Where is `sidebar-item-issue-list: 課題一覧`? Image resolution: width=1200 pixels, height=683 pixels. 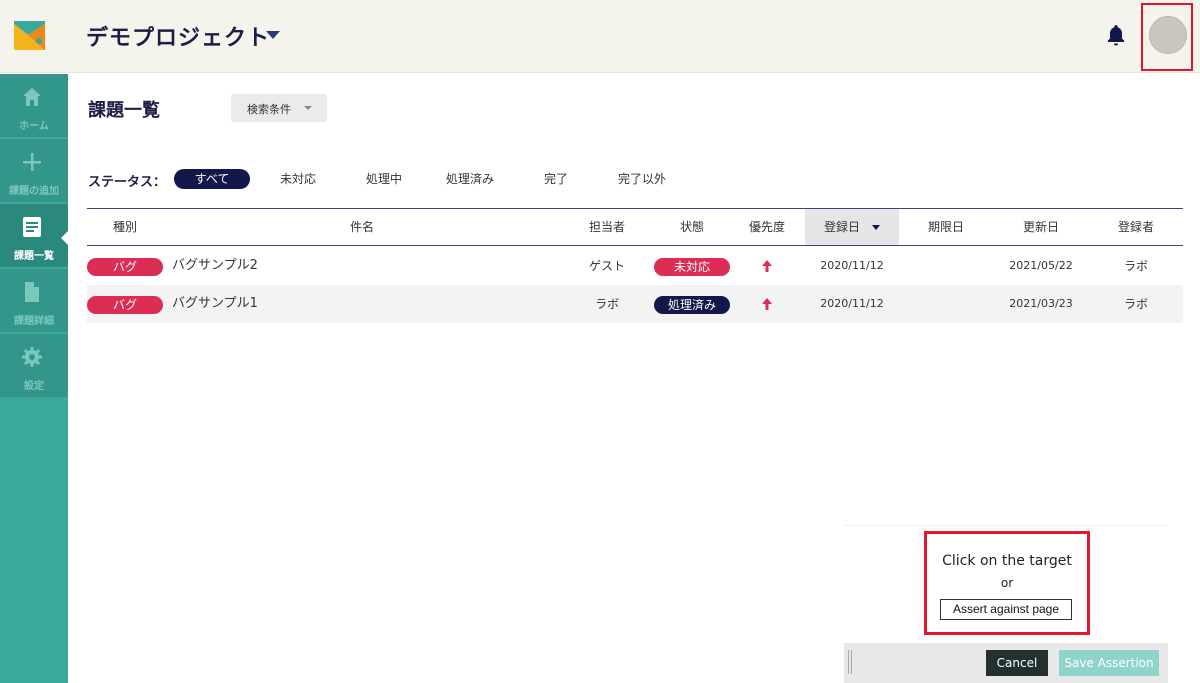
sidebar-item-issue-list: 課題一覧 is located at coordinates (34, 236).